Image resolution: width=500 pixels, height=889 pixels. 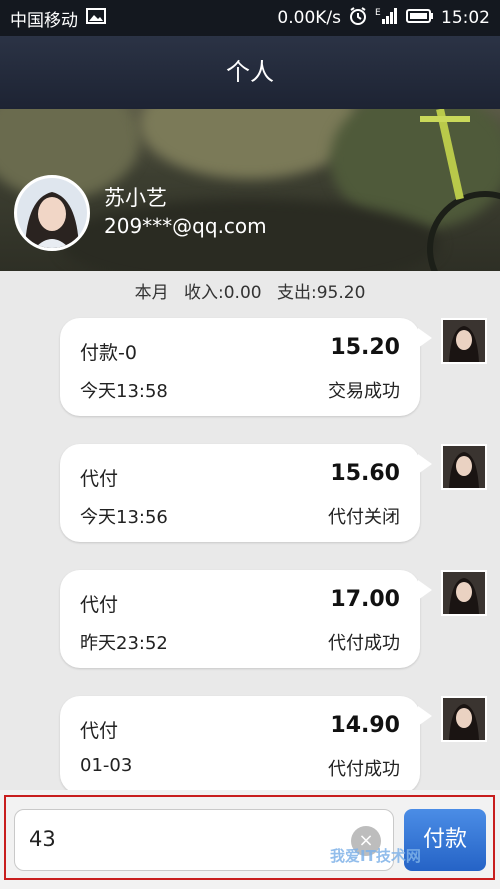 I want to click on network-speed: 0.00K/s, so click(x=309, y=18).